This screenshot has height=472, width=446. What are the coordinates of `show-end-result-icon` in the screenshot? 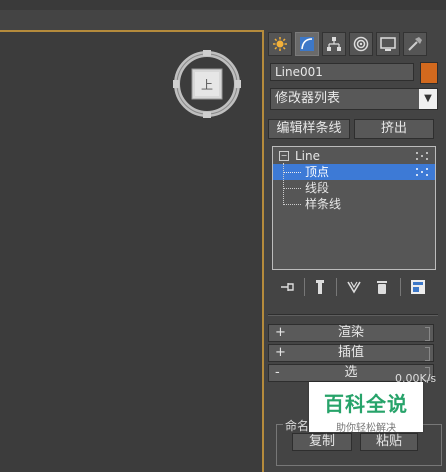 It's located at (320, 287).